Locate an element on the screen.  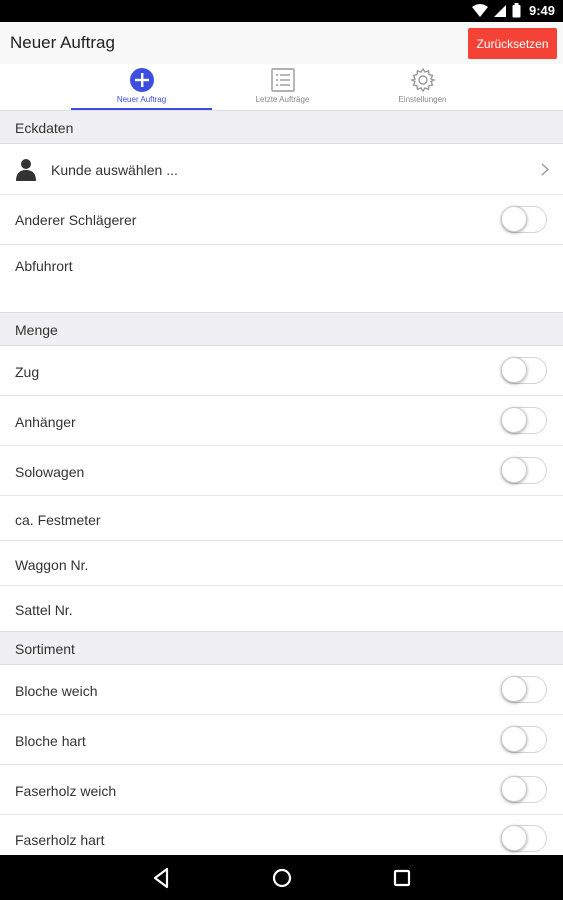
home-icon is located at coordinates (282, 878).